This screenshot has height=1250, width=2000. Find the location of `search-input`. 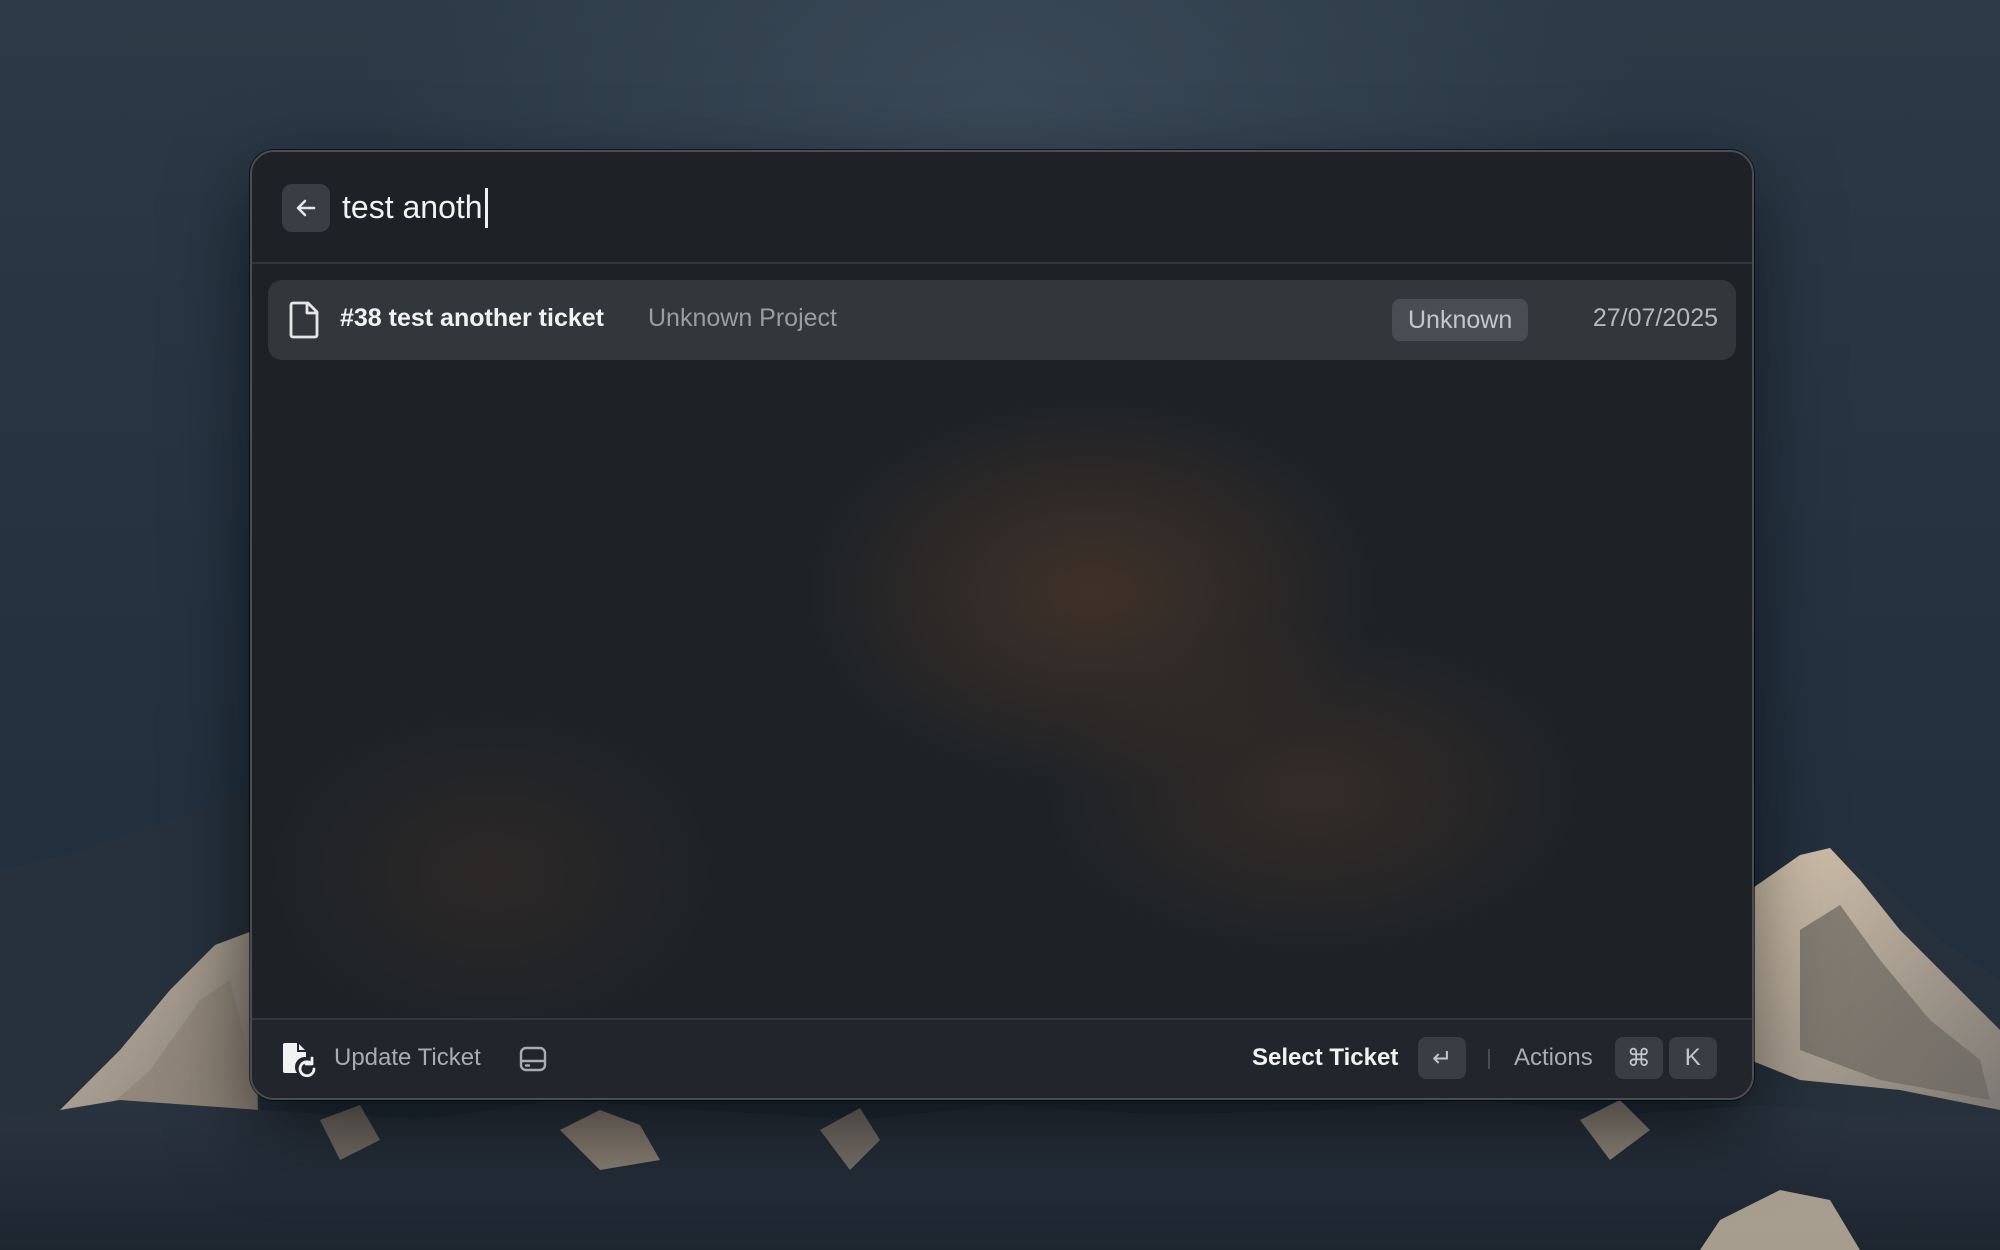

search-input is located at coordinates (1022, 207).